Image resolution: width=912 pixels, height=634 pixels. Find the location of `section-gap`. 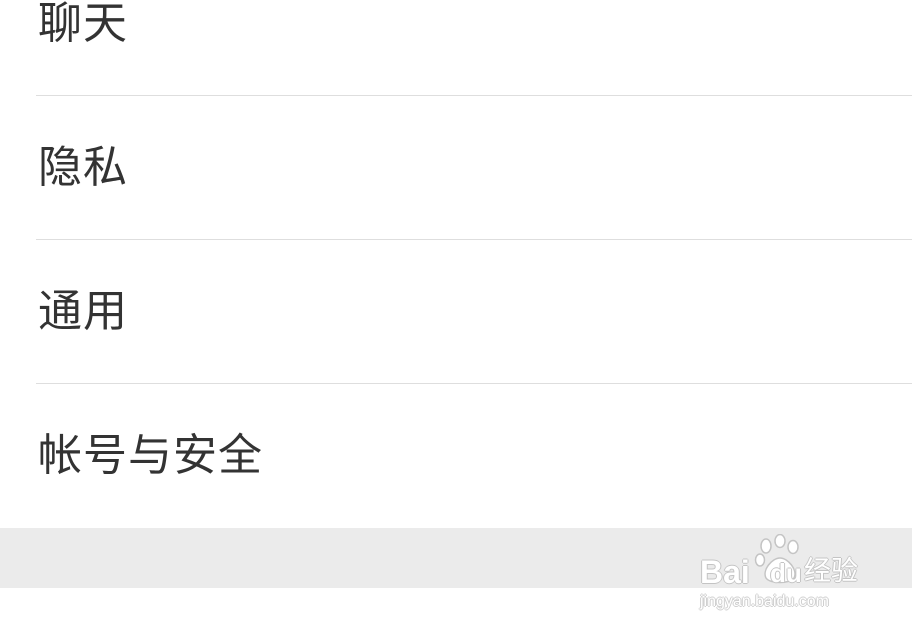

section-gap is located at coordinates (456, 558).